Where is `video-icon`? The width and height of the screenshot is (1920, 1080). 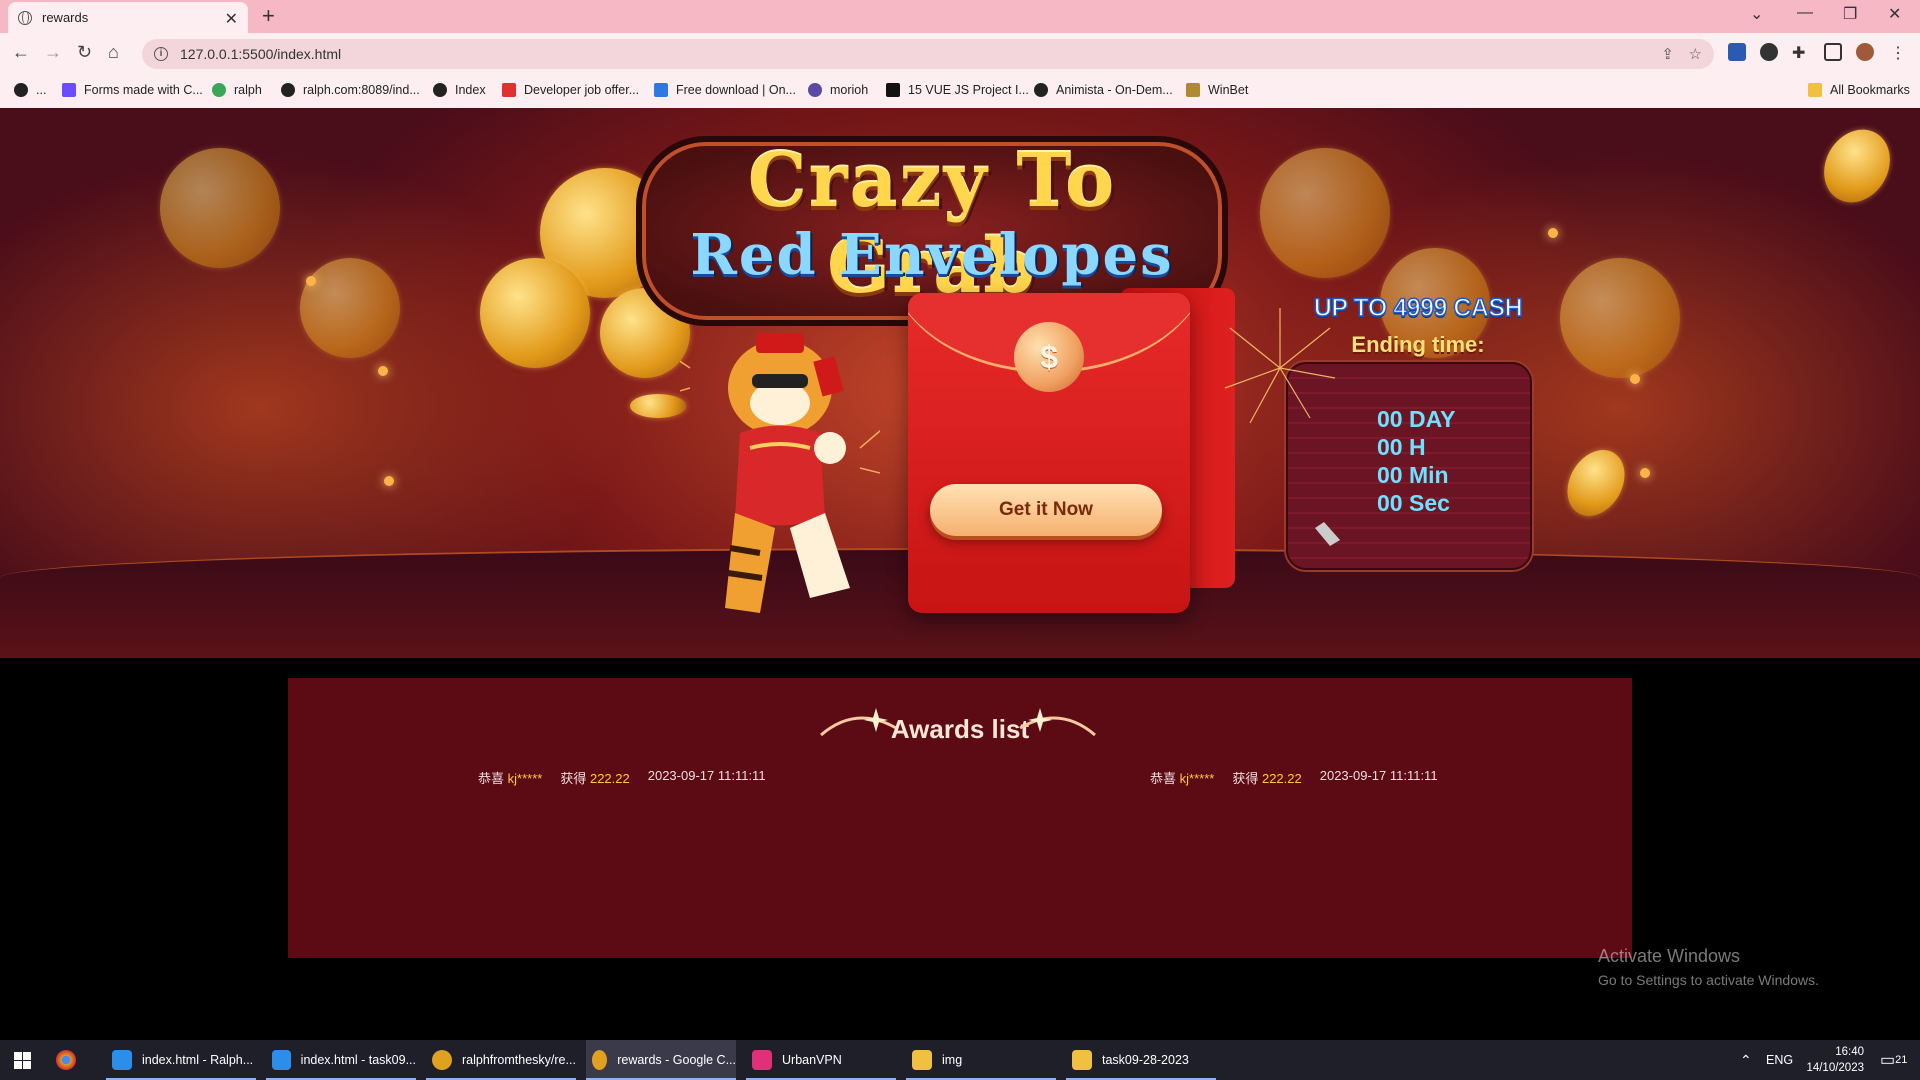 video-icon is located at coordinates (893, 90).